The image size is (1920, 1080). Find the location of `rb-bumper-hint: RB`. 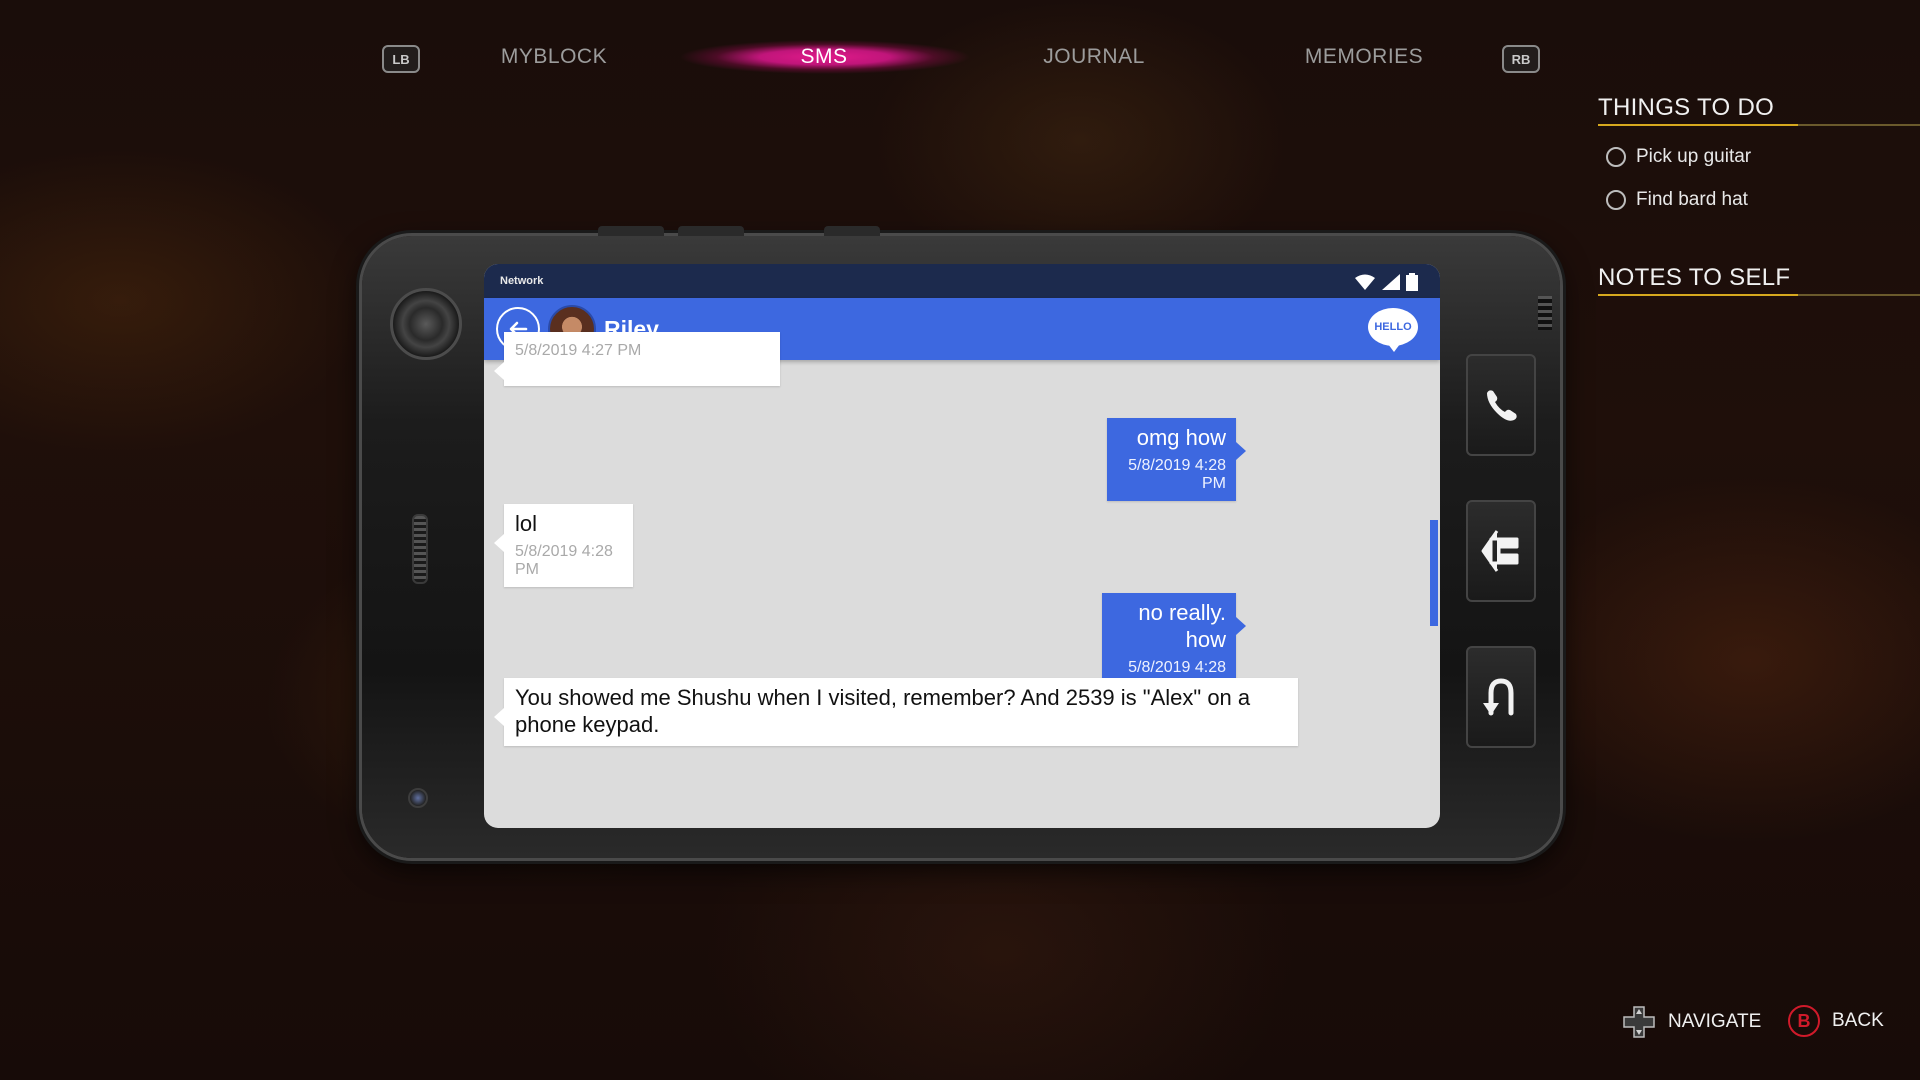

rb-bumper-hint: RB is located at coordinates (1521, 59).